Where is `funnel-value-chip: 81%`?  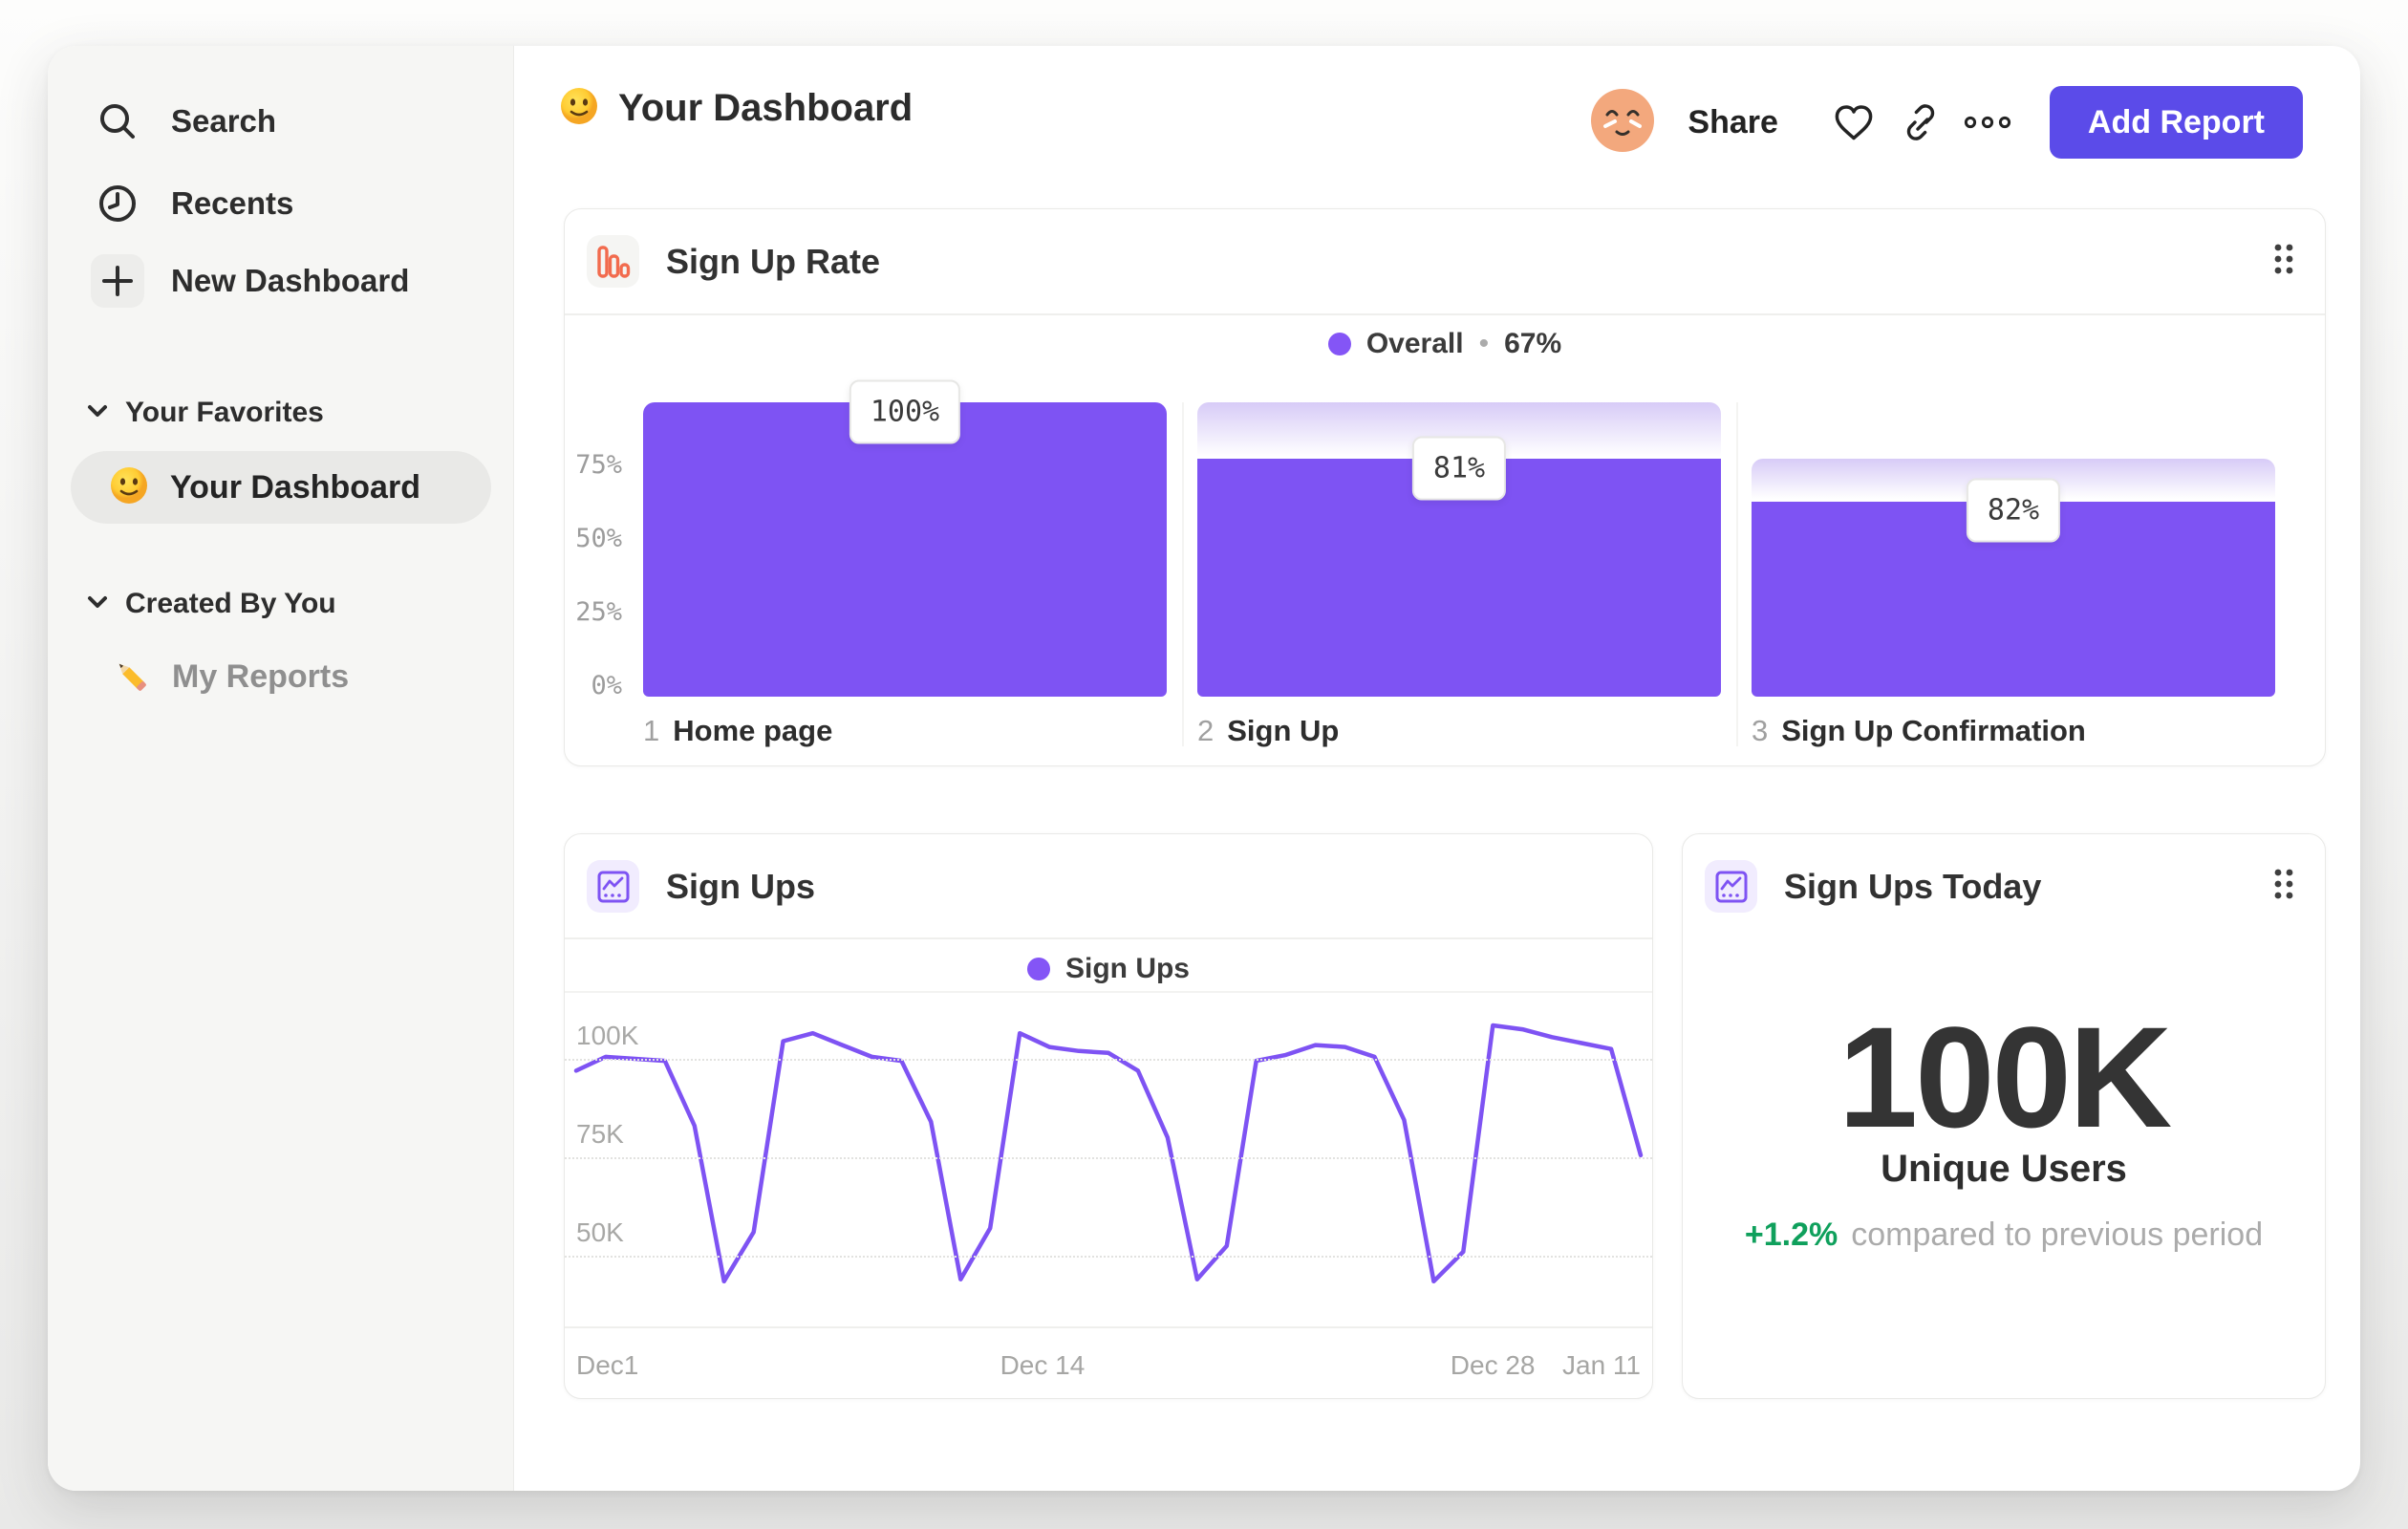 funnel-value-chip: 81% is located at coordinates (1459, 468).